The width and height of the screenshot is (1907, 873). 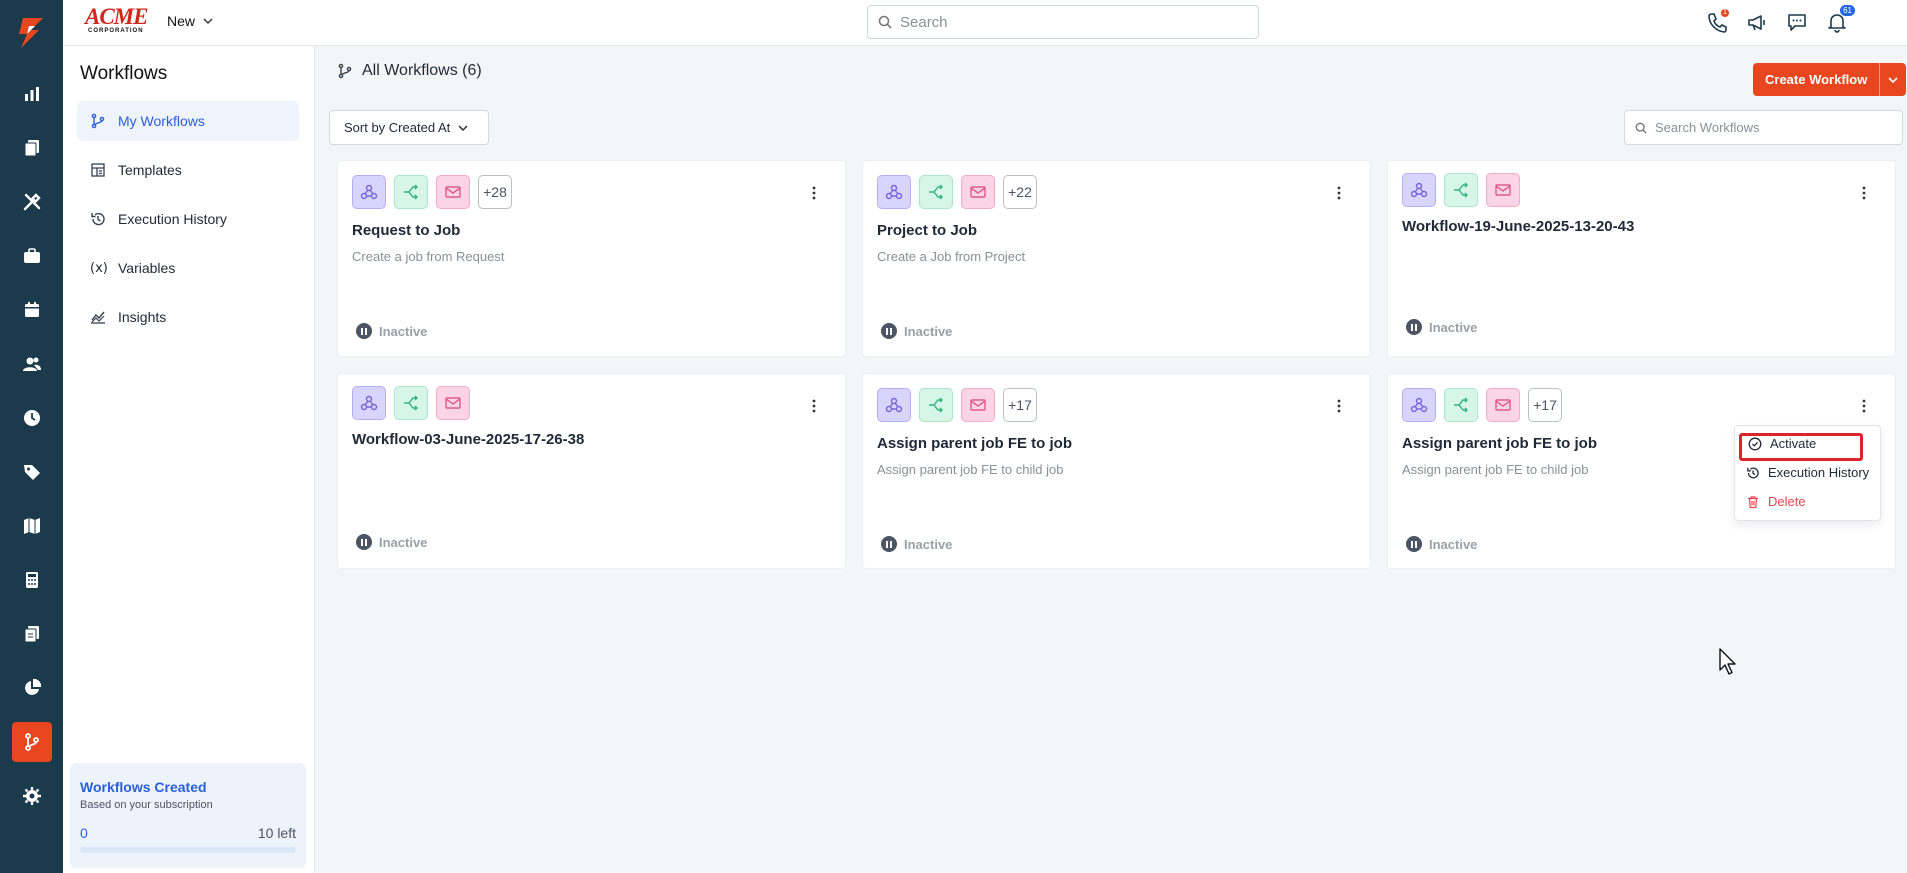 What do you see at coordinates (32, 580) in the screenshot?
I see `calculator-icon` at bounding box center [32, 580].